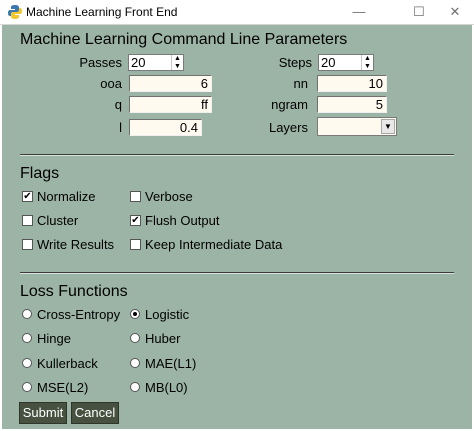  Describe the element at coordinates (170, 104) in the screenshot. I see `q-input: ff` at that location.